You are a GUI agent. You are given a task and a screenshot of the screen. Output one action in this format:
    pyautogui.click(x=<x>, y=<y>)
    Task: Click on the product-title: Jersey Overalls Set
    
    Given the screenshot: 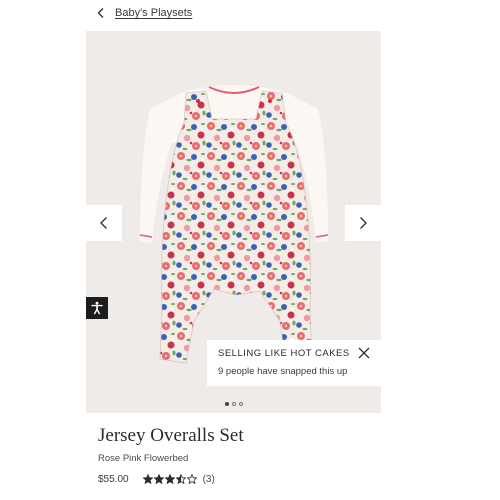 What is the action you would take?
    pyautogui.click(x=171, y=435)
    